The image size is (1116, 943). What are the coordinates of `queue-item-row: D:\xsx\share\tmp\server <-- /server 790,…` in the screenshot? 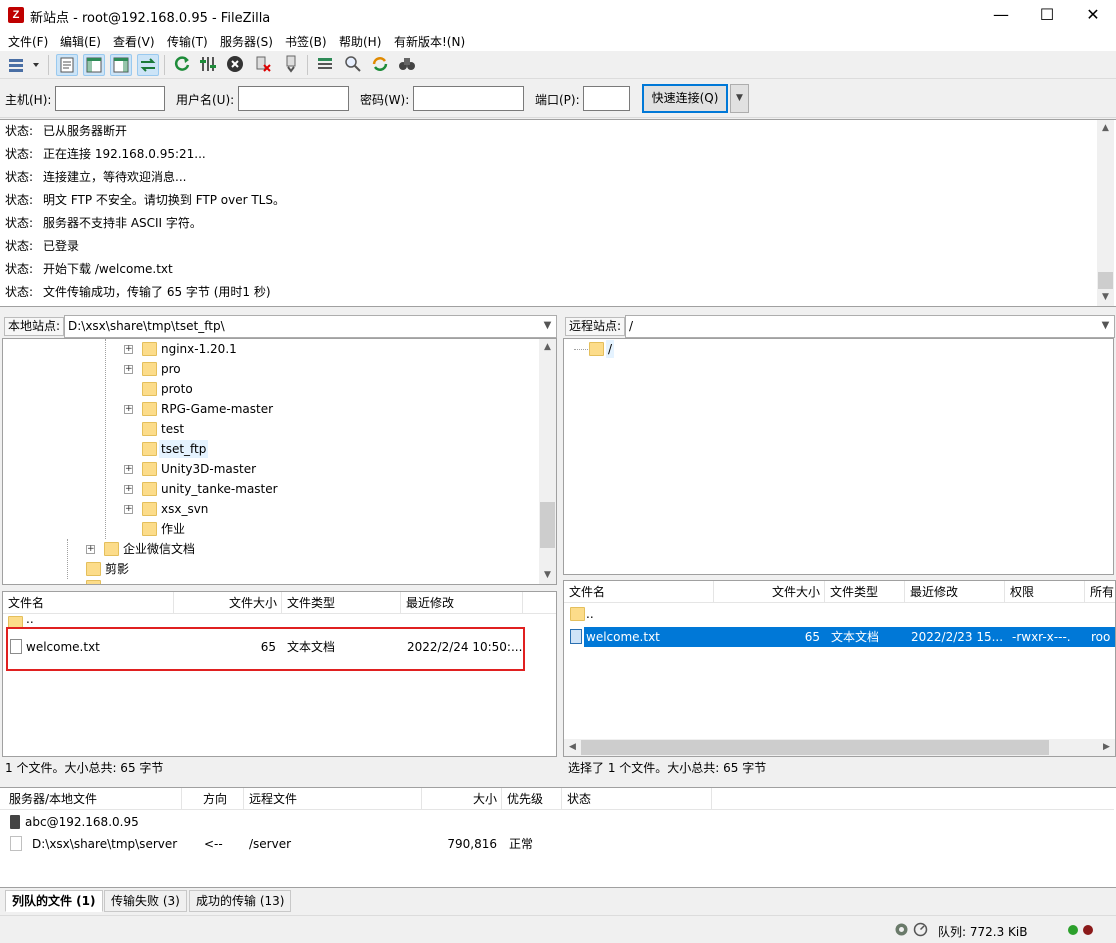 It's located at (557, 844).